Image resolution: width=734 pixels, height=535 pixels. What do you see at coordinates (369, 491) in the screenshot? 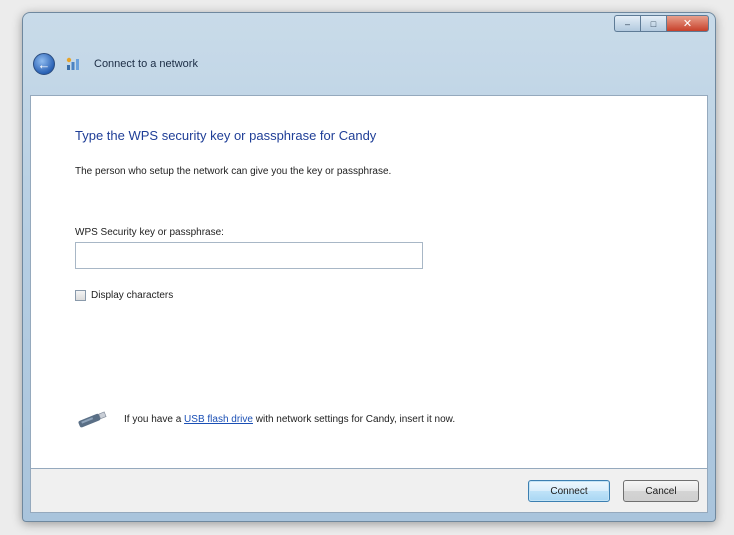
I see `button-bar: Connect Cancel` at bounding box center [369, 491].